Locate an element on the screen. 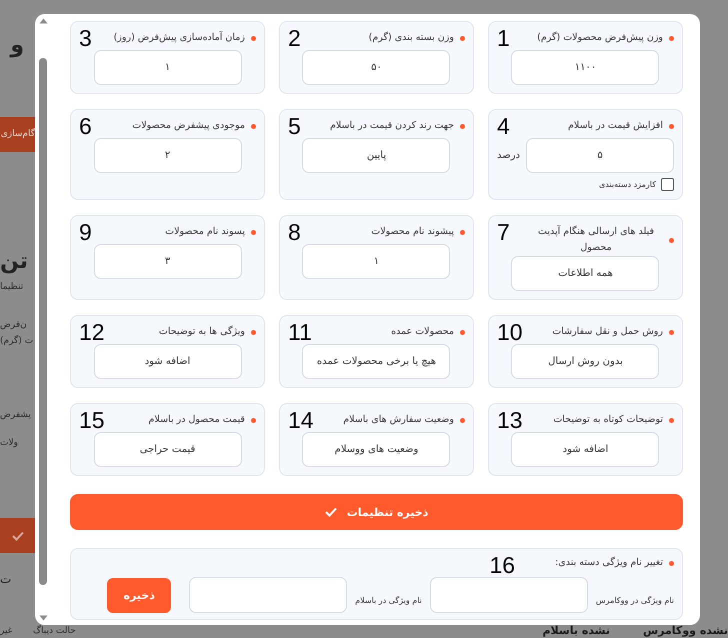 The height and width of the screenshot is (638, 728). field-label: فیلد های ارسالی هنگام آپدیت محصول is located at coordinates (596, 239).